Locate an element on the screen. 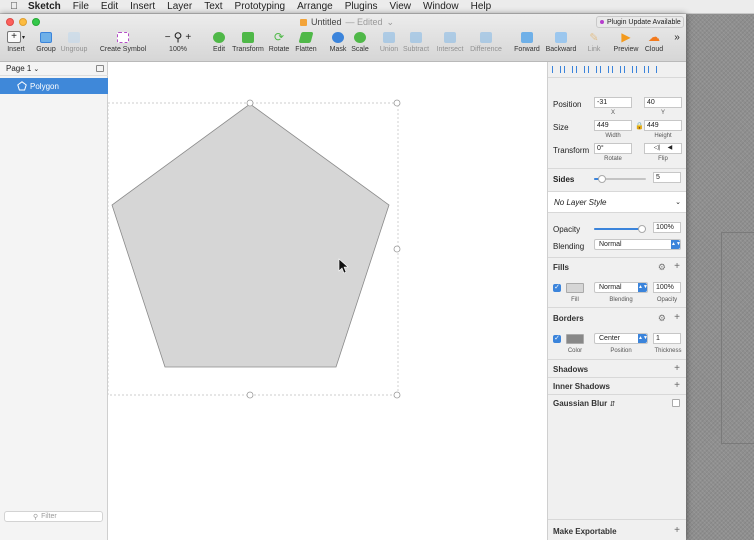  add-inner-shadow-button: + is located at coordinates (677, 386).